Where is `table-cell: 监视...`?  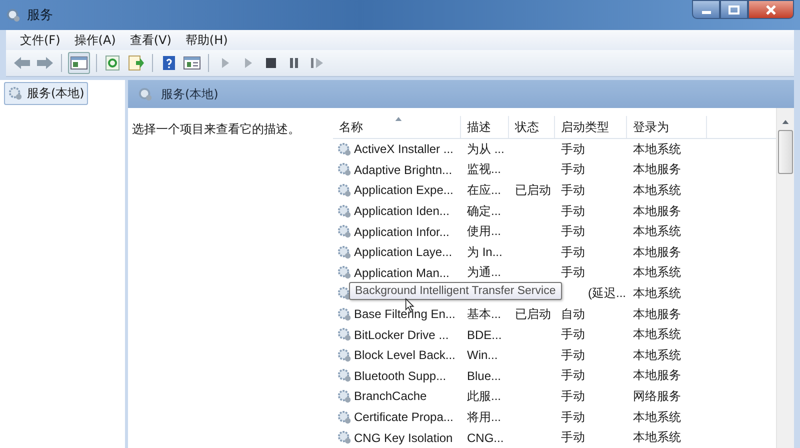 table-cell: 监视... is located at coordinates (484, 169).